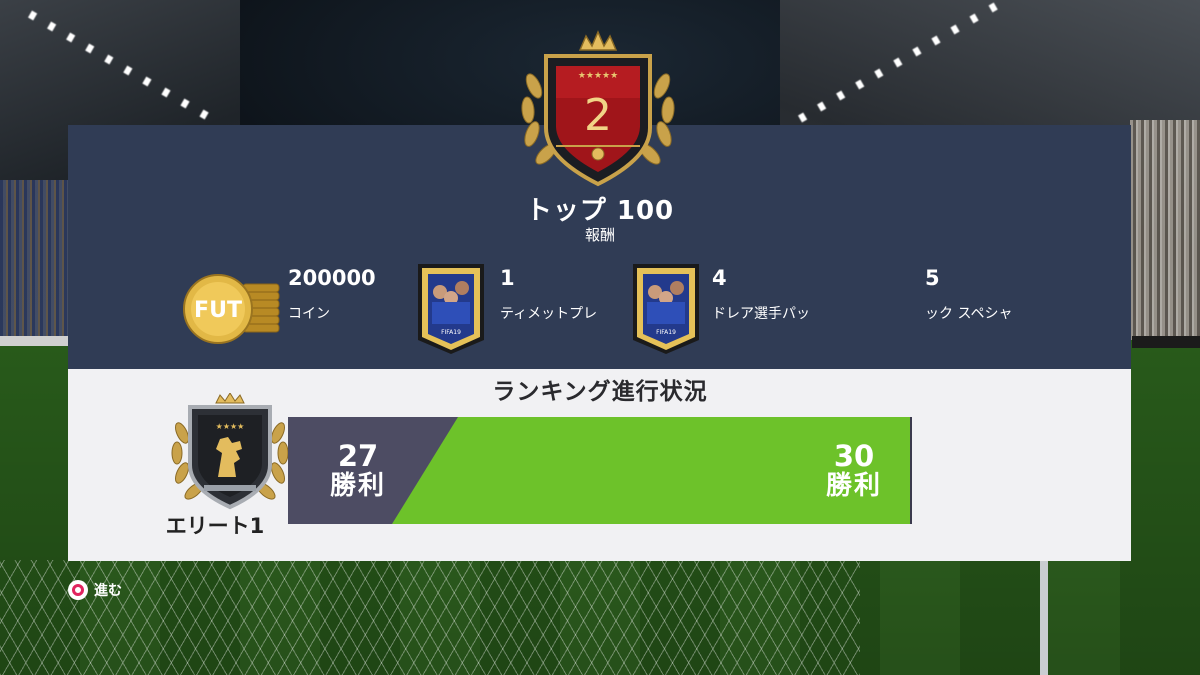 Image resolution: width=1200 pixels, height=675 pixels. What do you see at coordinates (853, 486) in the screenshot?
I see `target-wins-unit: 勝利` at bounding box center [853, 486].